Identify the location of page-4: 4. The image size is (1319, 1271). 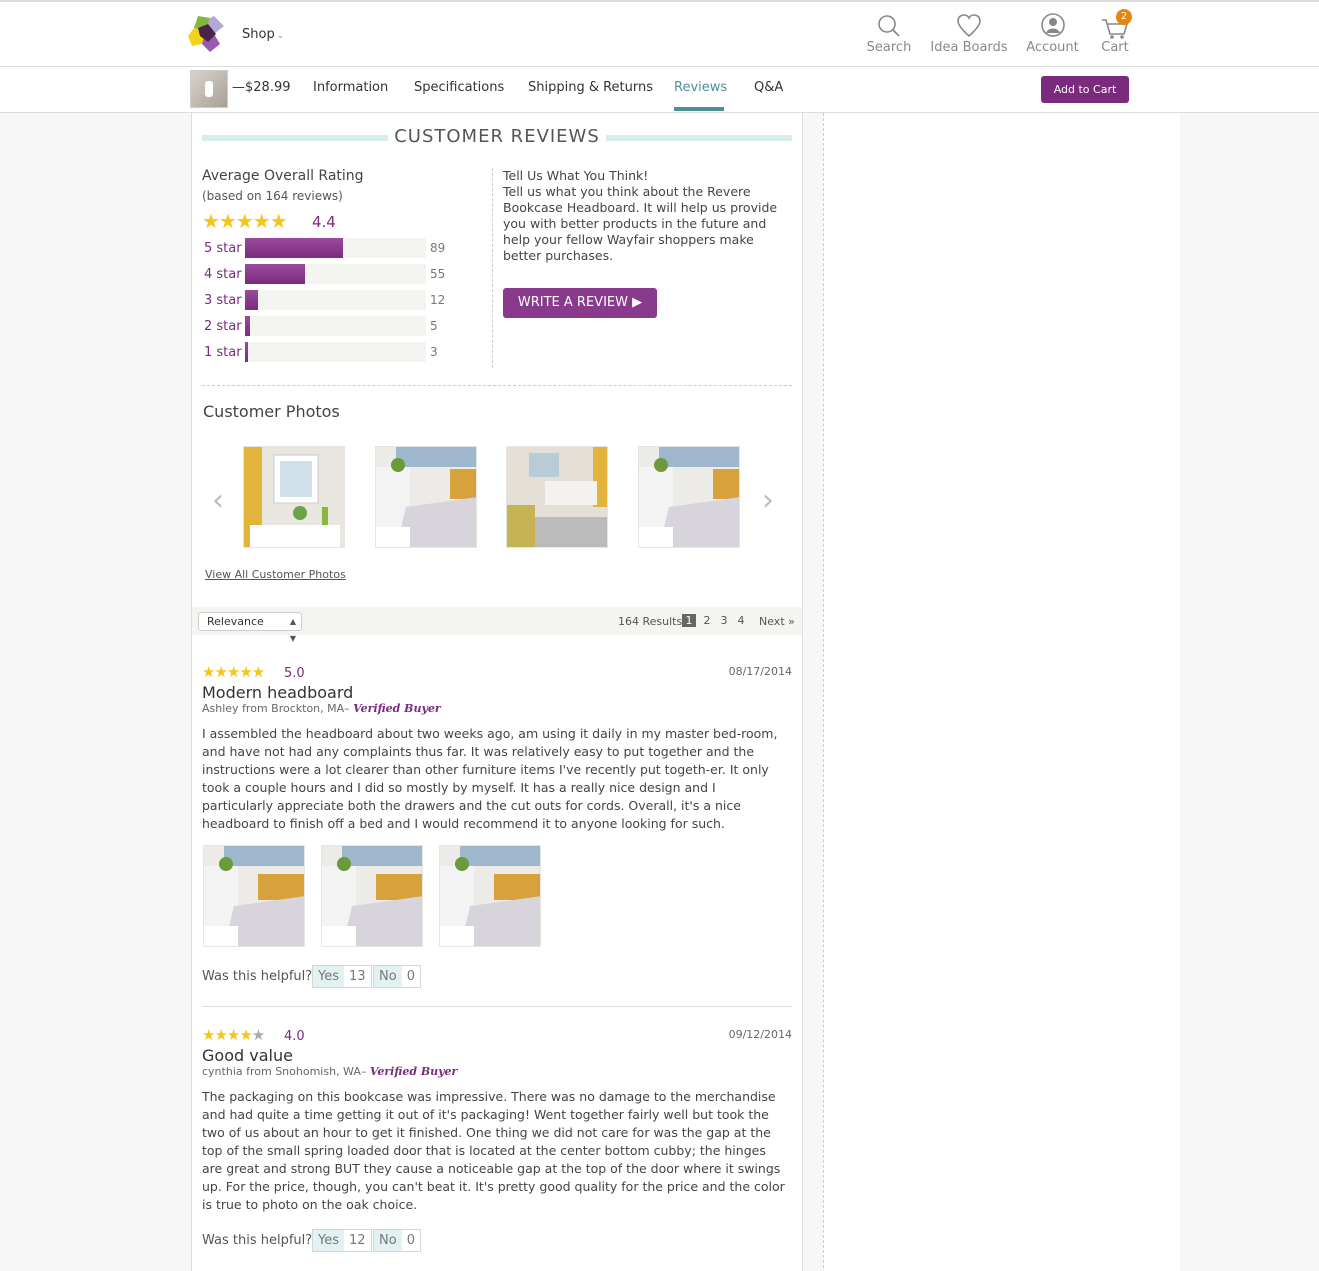
(741, 620).